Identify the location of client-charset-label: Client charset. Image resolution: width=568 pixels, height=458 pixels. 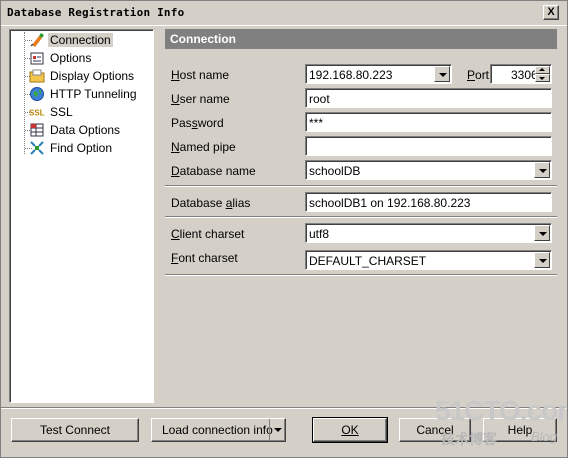
(208, 234).